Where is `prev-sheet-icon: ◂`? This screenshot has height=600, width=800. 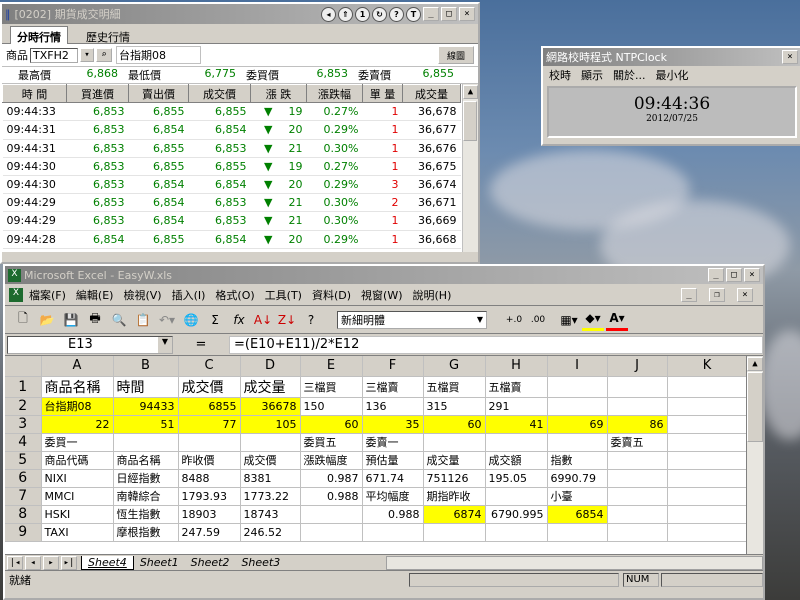 prev-sheet-icon: ◂ is located at coordinates (33, 562).